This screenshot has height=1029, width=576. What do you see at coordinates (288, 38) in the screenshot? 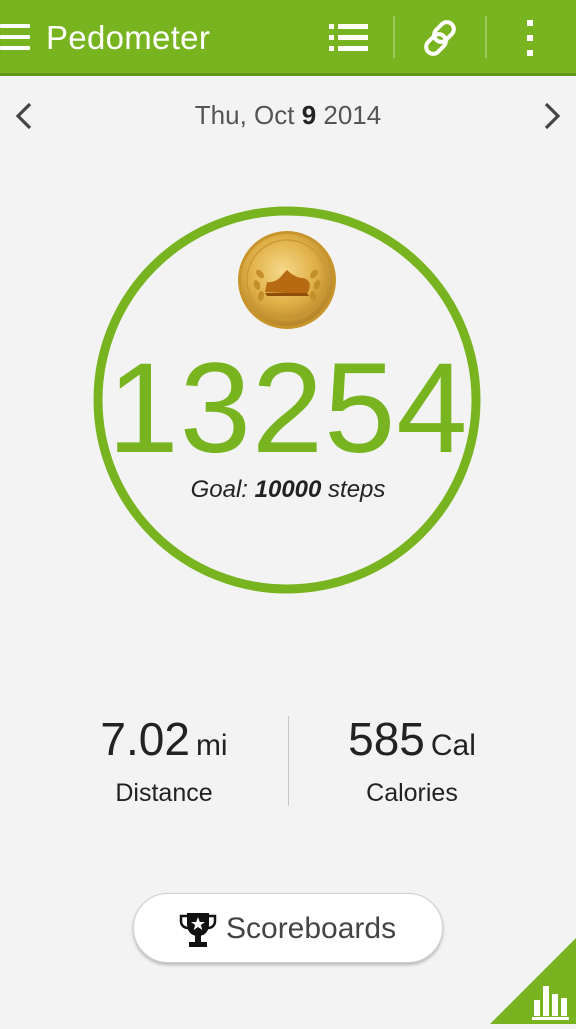
I see `app-bar: Pedometer` at bounding box center [288, 38].